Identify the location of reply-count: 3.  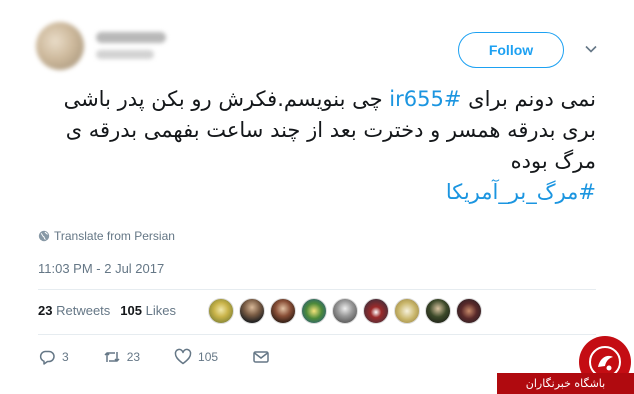
(65, 357).